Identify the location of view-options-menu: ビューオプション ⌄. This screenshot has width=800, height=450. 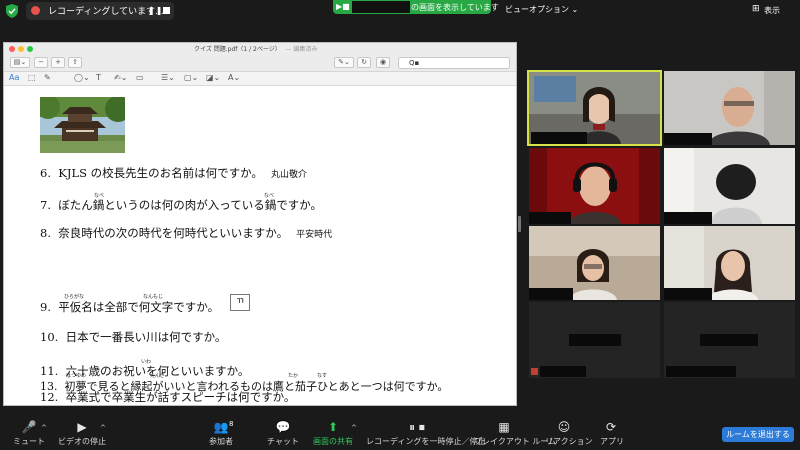
(541, 9).